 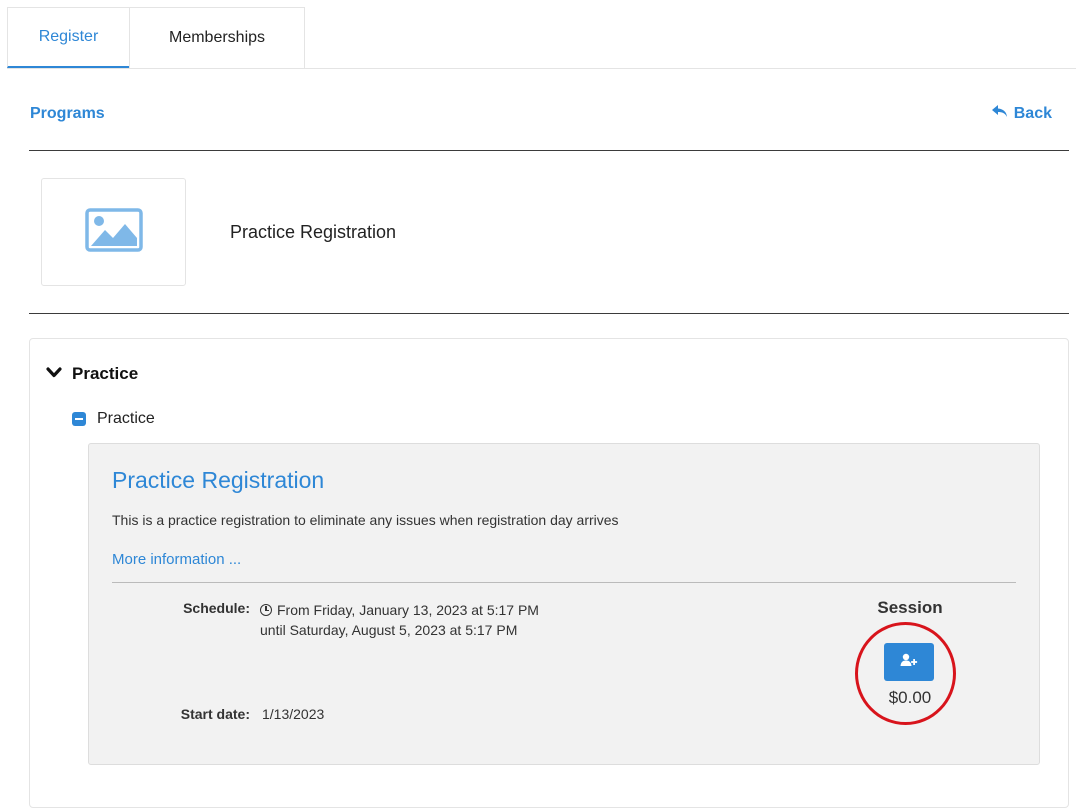 What do you see at coordinates (266, 610) in the screenshot?
I see `clock-icon` at bounding box center [266, 610].